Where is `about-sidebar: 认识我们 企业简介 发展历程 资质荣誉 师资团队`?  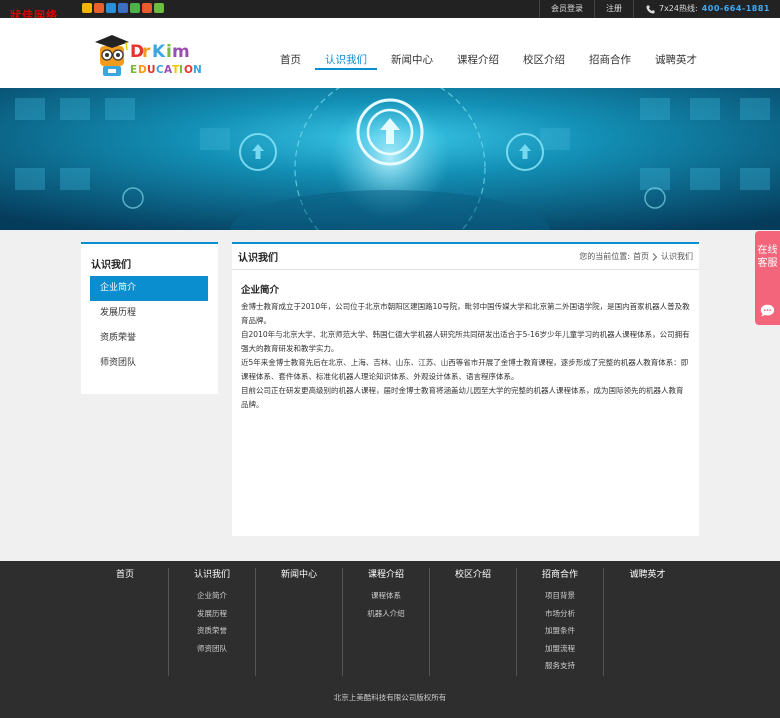 about-sidebar: 认识我们 企业简介 发展历程 资质荣誉 师资团队 is located at coordinates (149, 318).